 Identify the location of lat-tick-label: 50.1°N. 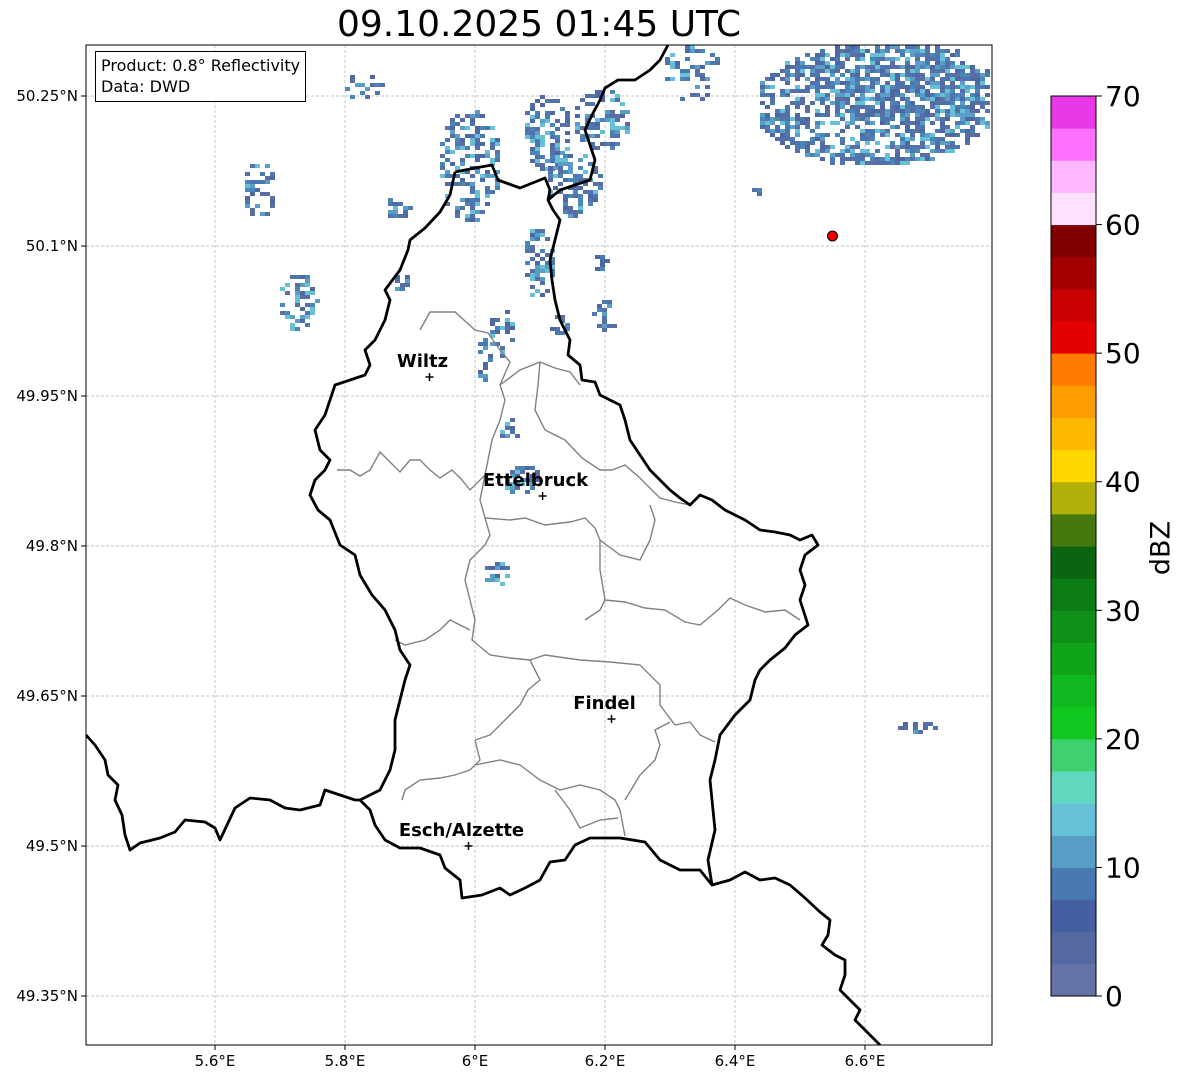
(52, 246).